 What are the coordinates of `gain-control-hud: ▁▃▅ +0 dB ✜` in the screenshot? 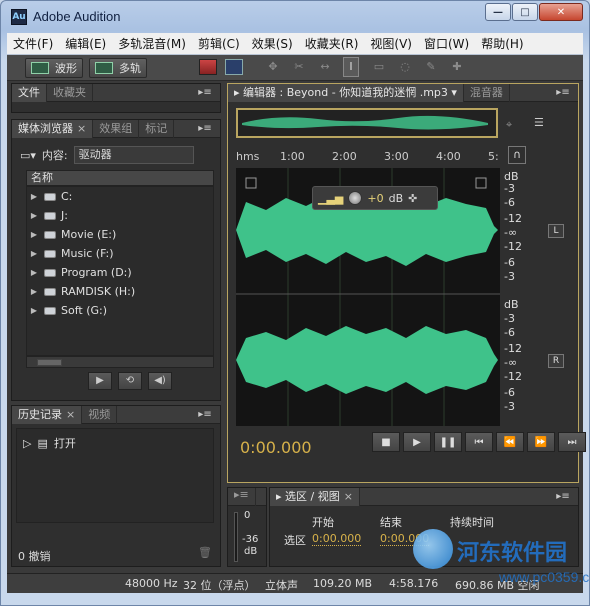 It's located at (375, 198).